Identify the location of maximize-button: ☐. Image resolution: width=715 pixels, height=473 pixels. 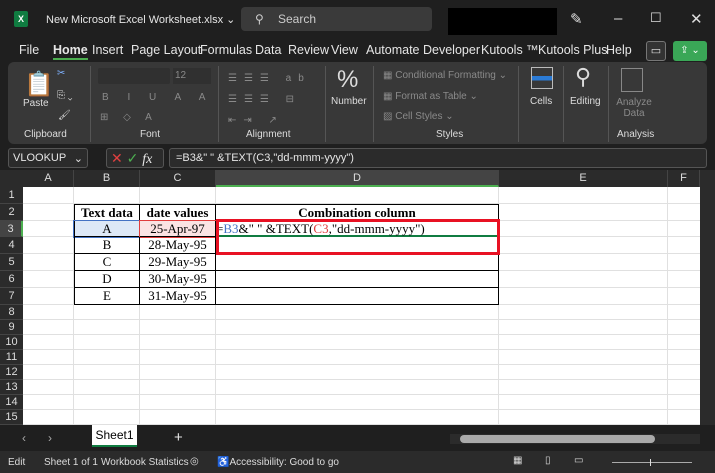
(656, 18).